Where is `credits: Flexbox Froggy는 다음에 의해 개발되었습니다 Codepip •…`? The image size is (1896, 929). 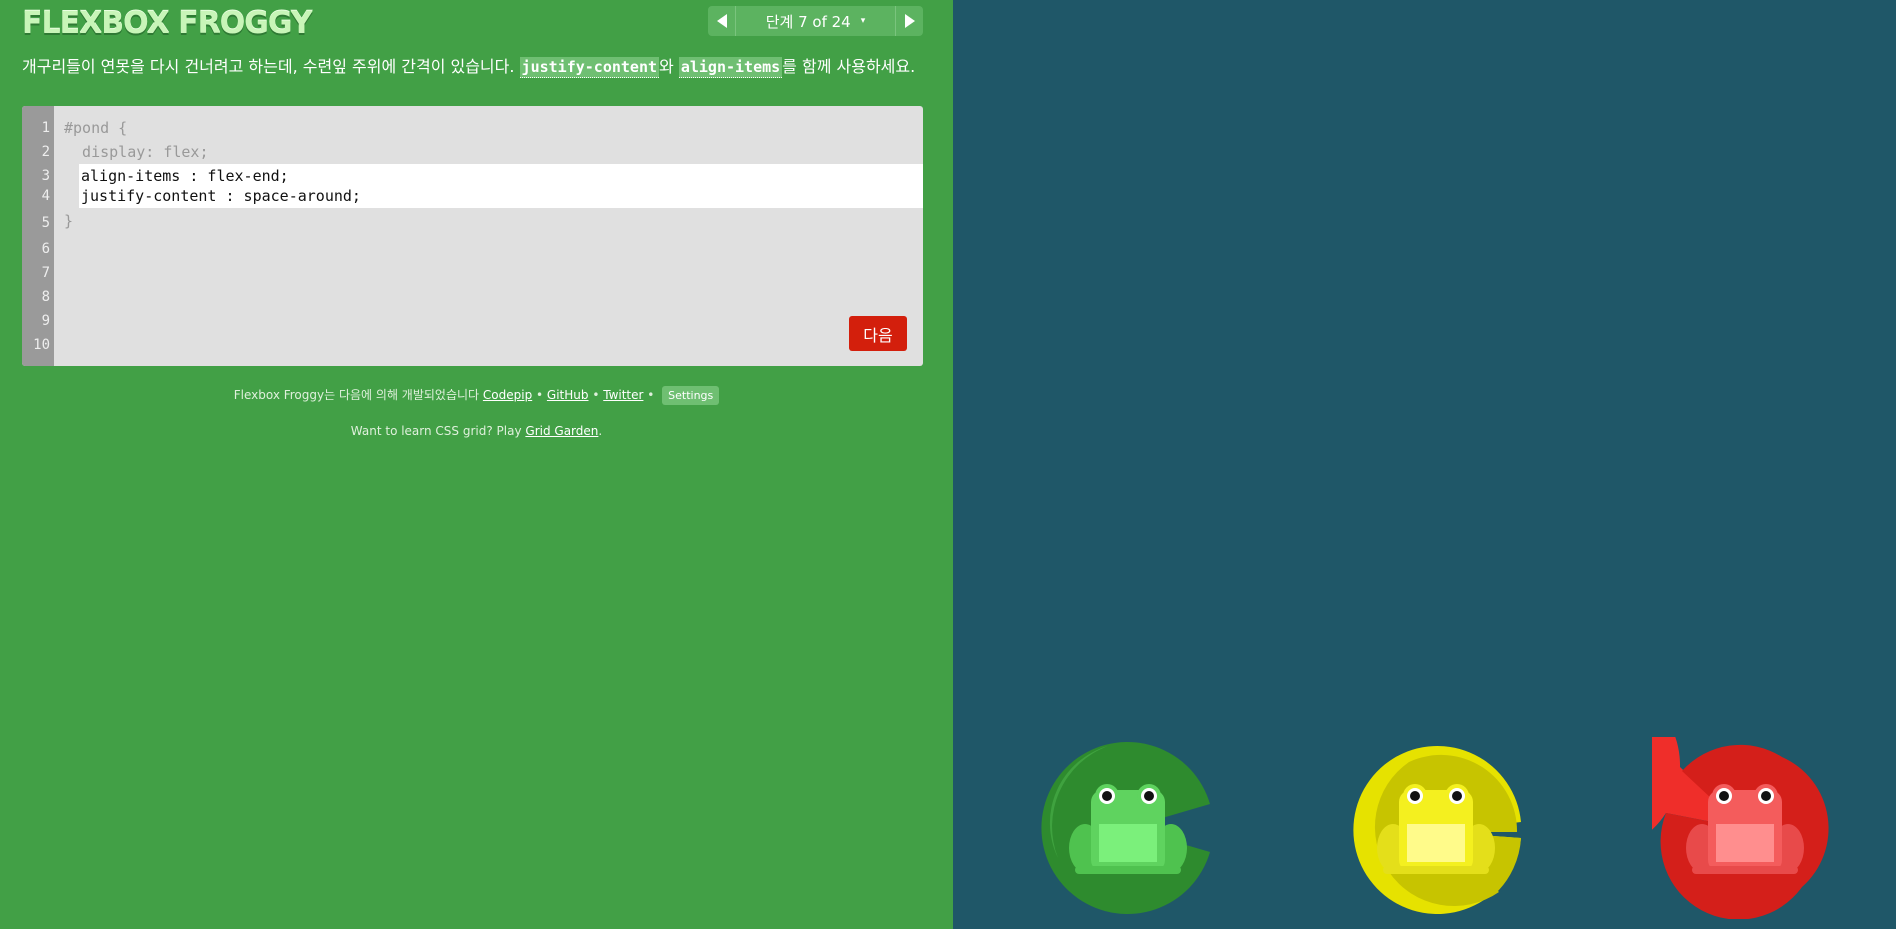
credits: Flexbox Froggy는 다음에 의해 개발되었습니다 Codepip •… is located at coordinates (476, 395).